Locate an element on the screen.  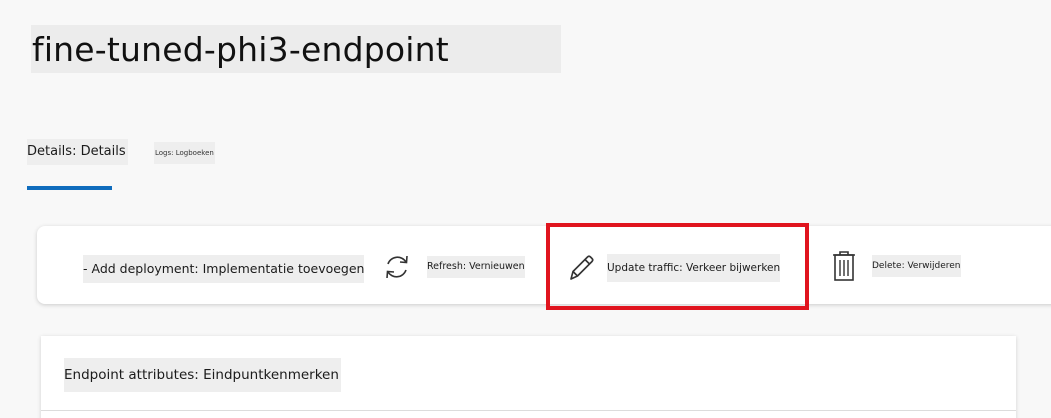
tab-selected-indicator is located at coordinates (69, 188).